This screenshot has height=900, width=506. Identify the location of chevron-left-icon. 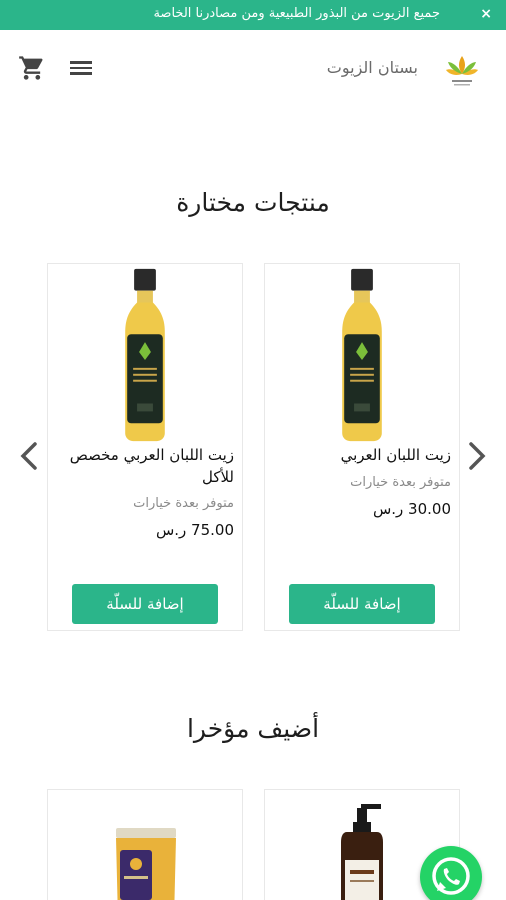
(29, 456).